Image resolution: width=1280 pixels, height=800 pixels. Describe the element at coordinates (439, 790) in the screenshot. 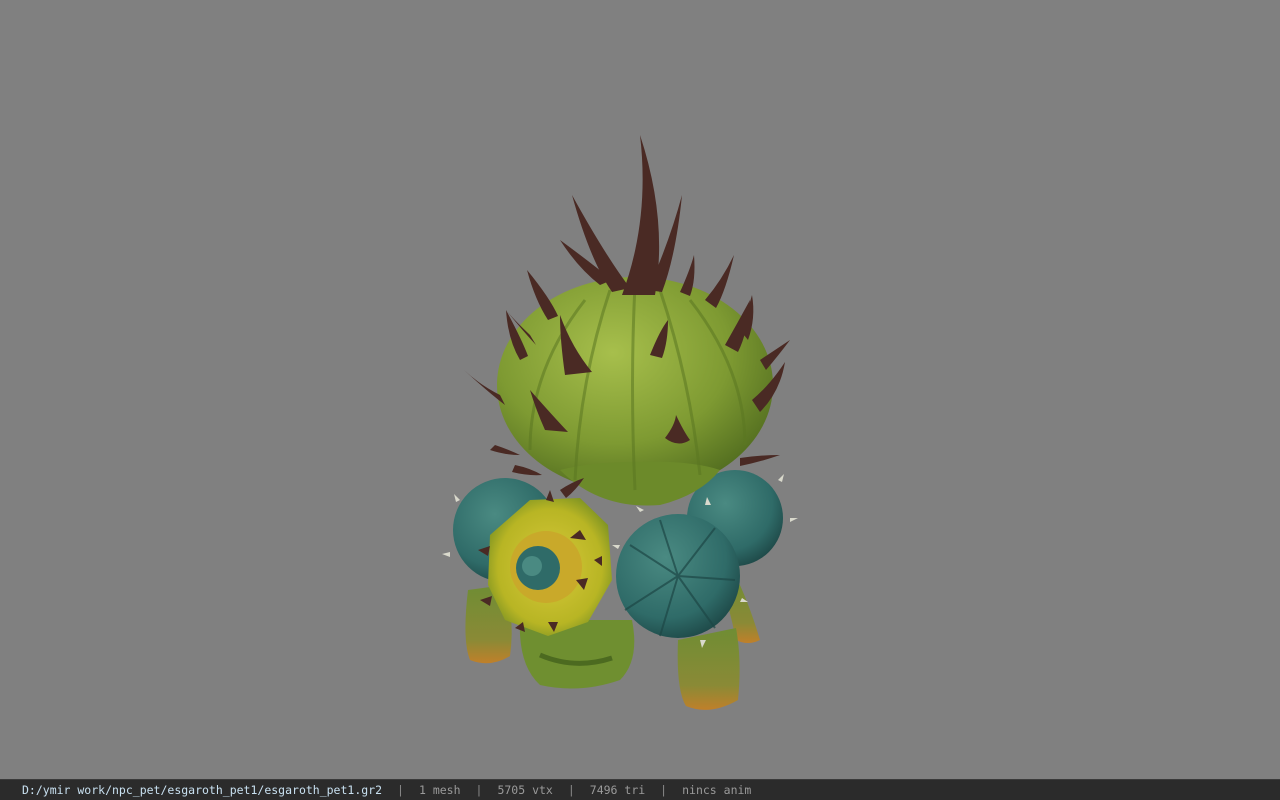

I see `mesh-count: 1 mesh` at that location.